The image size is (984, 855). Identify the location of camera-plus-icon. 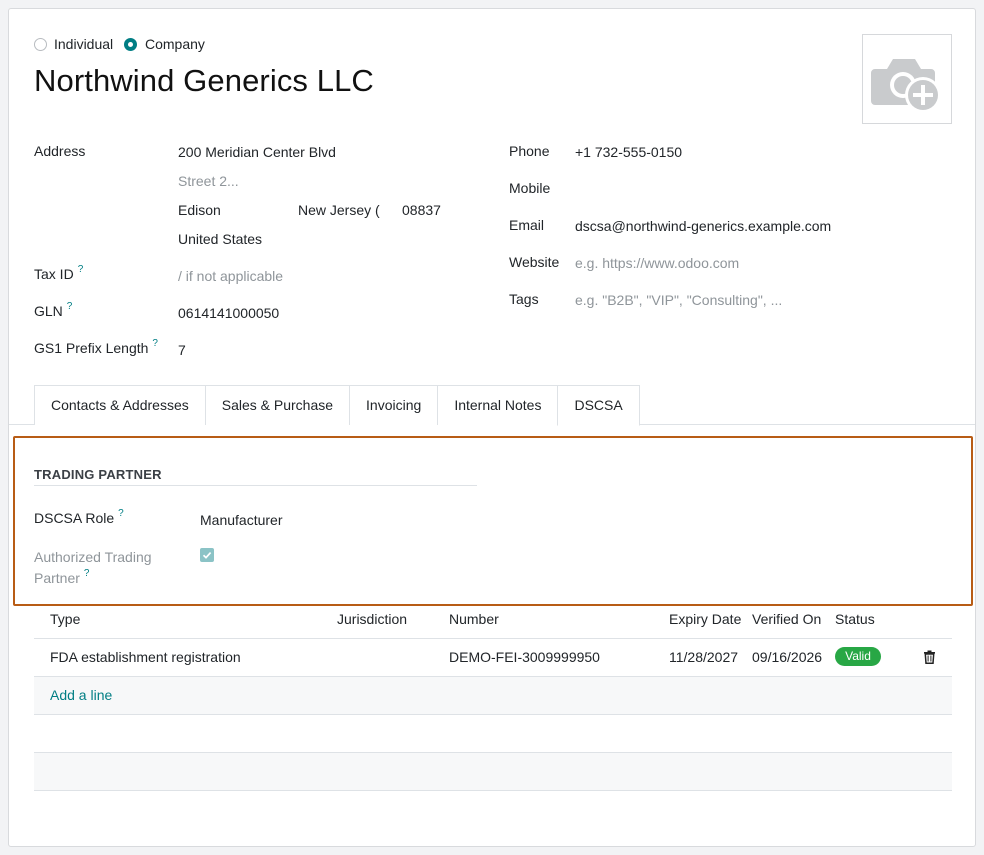
(906, 86).